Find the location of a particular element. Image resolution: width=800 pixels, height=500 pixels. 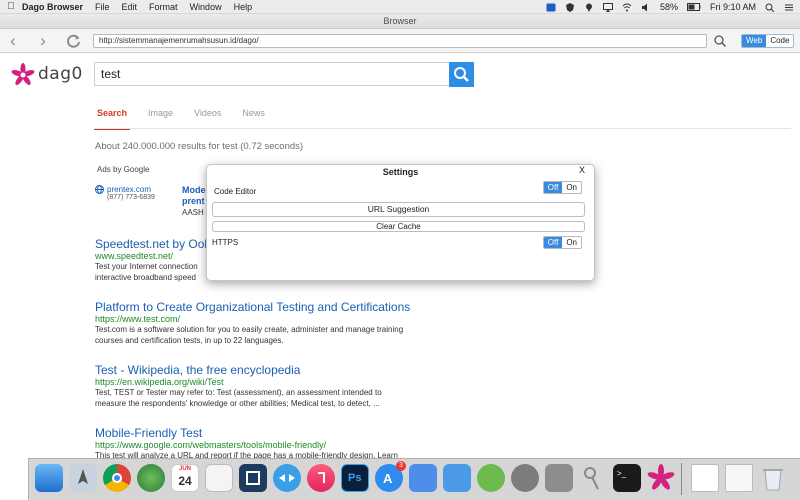

https-label: HTTPS is located at coordinates (225, 242).